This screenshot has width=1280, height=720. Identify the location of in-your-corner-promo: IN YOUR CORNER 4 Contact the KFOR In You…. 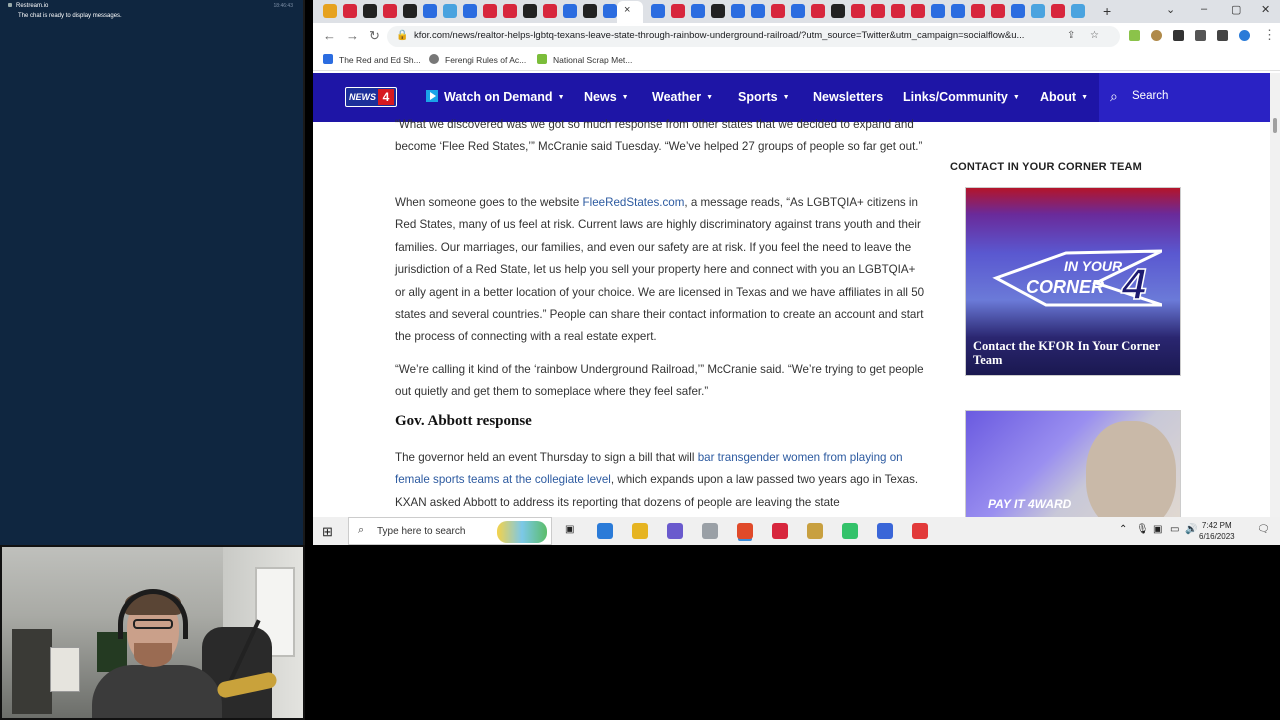
(1073, 281).